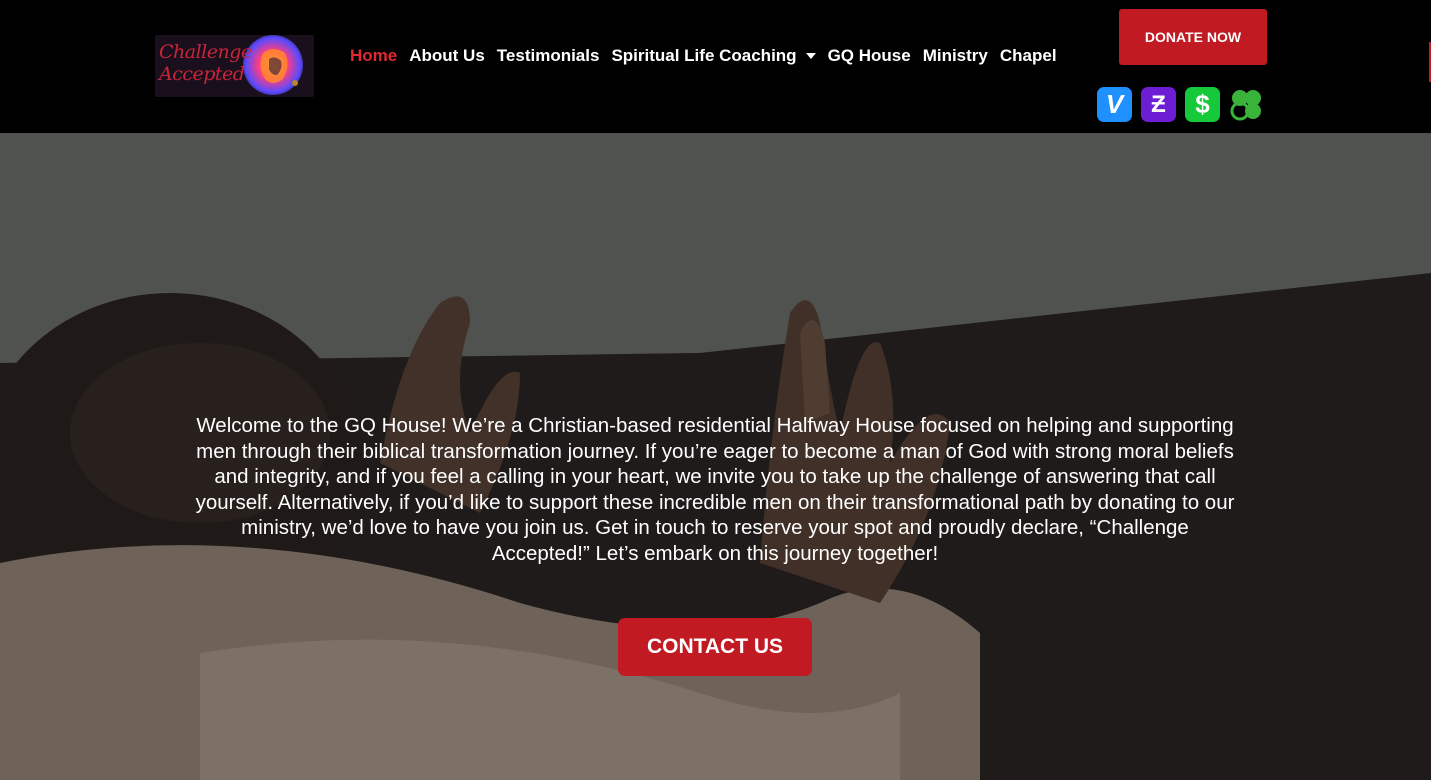 This screenshot has height=780, width=1431. I want to click on nav-item-spiritual-life-coaching: Spiritual Life Coaching, so click(713, 56).